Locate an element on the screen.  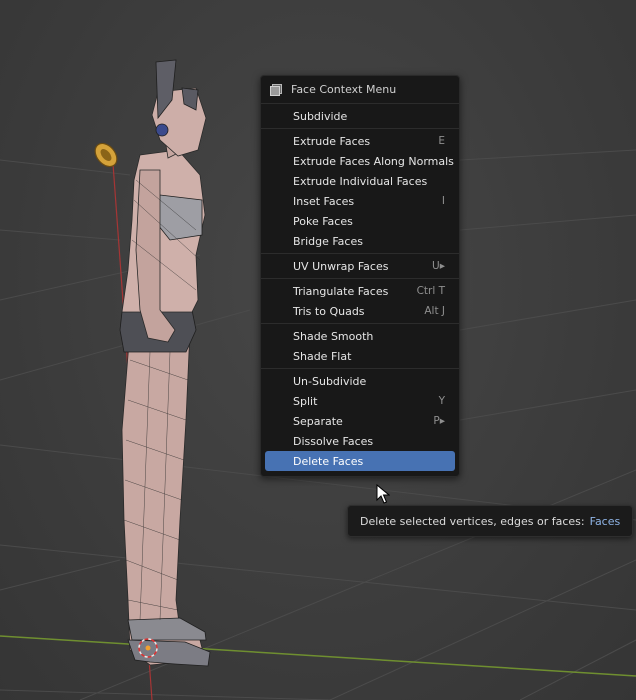
menu-item-label: Shade Flat is located at coordinates (322, 356).